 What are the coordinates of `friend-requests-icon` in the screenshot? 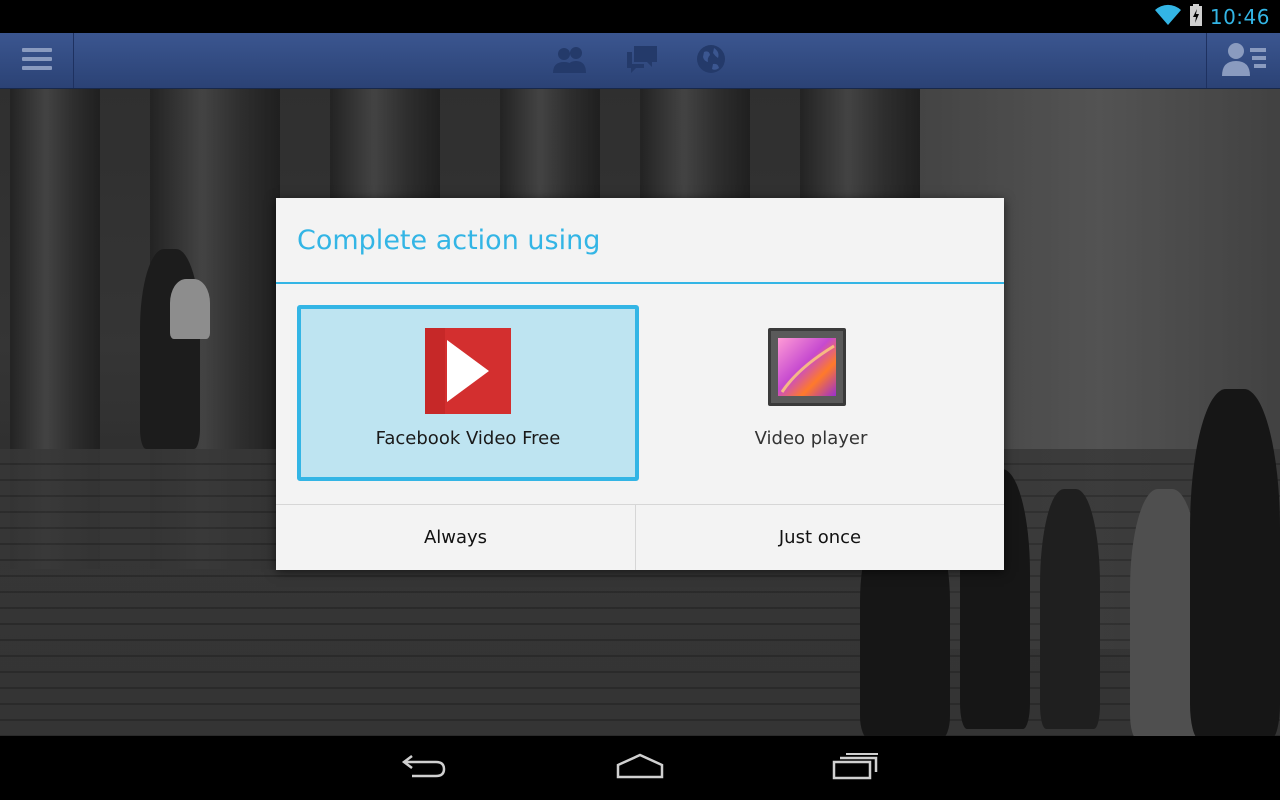 It's located at (570, 61).